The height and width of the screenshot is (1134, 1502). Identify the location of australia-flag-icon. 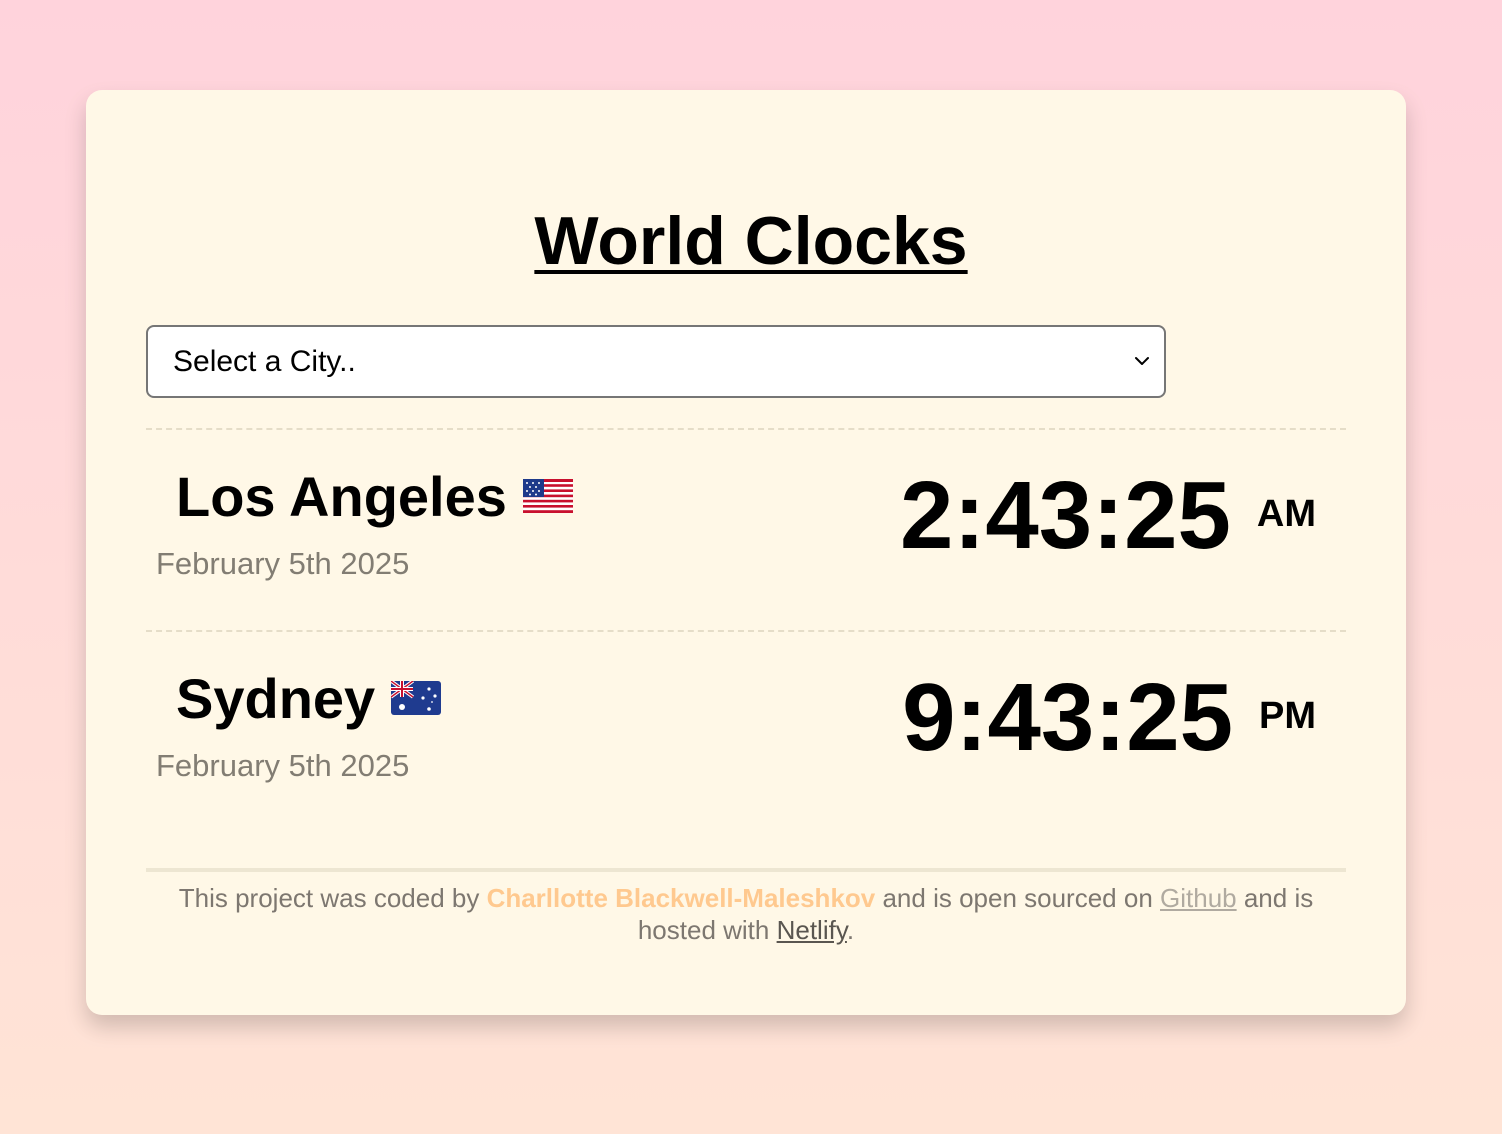
(416, 698).